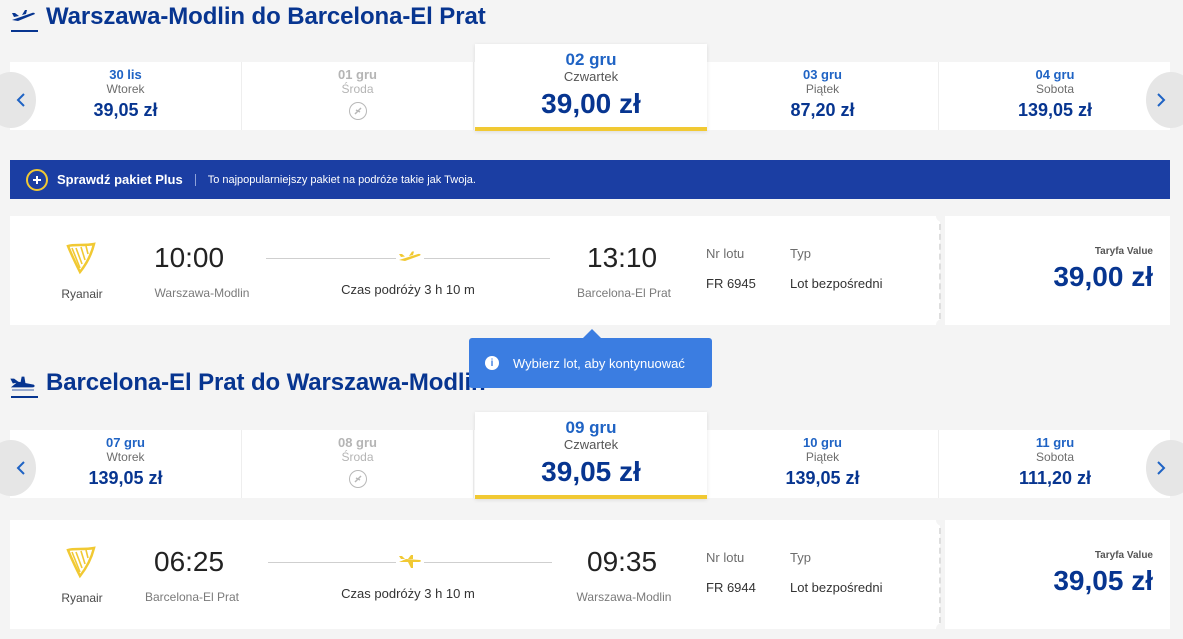 The width and height of the screenshot is (1183, 639). I want to click on arrival-time: 09:35, so click(622, 561).